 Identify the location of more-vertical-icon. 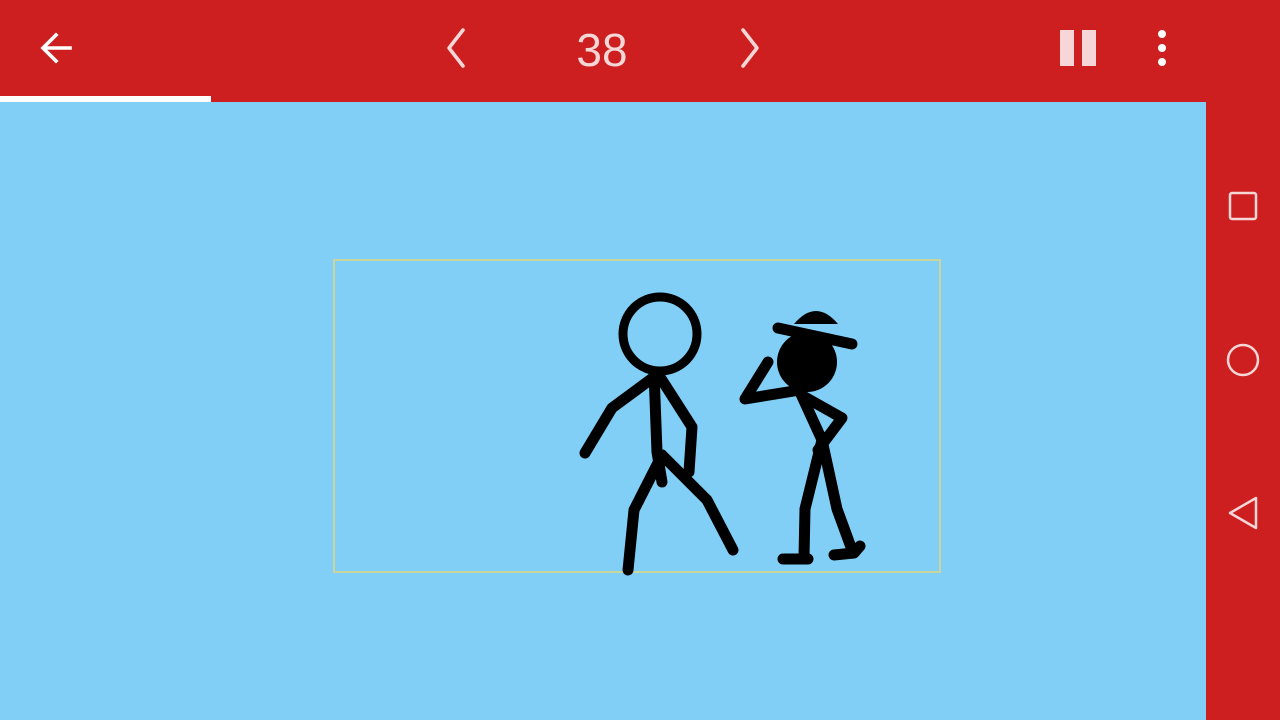
(1162, 48).